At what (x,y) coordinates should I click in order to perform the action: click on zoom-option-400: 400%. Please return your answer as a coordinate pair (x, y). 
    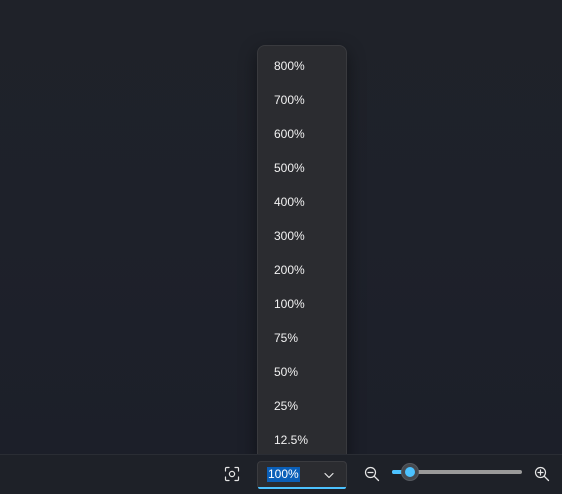
    Looking at the image, I should click on (302, 202).